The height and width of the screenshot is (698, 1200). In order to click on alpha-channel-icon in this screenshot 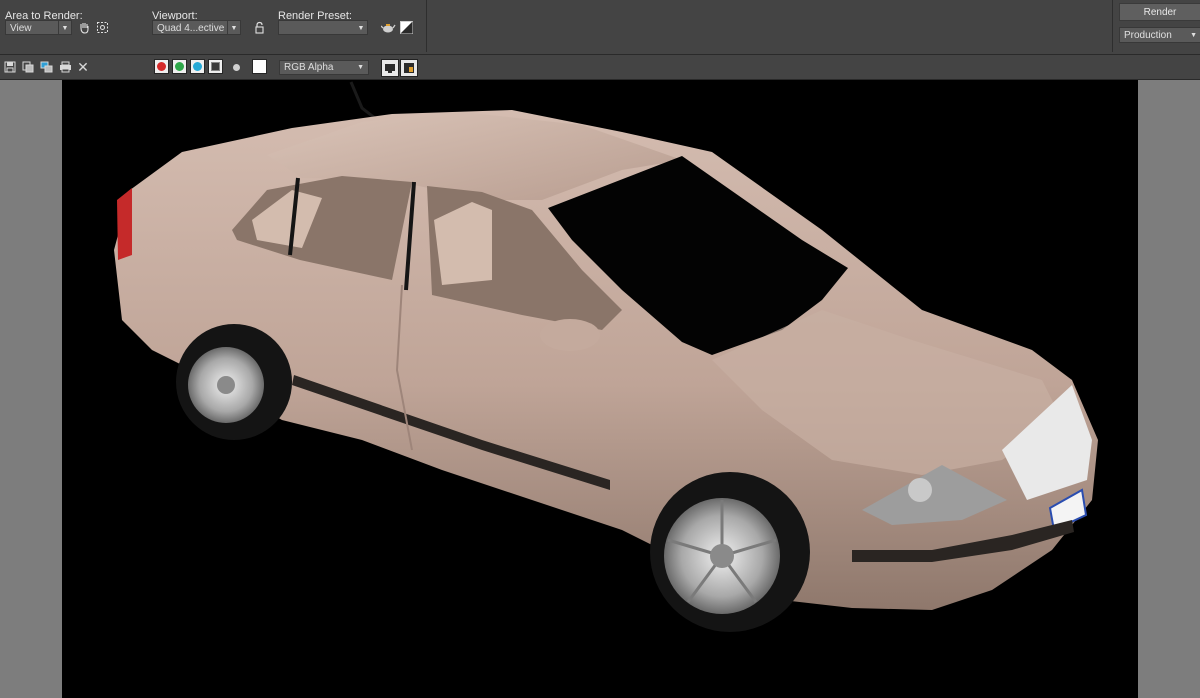, I will do `click(215, 66)`.